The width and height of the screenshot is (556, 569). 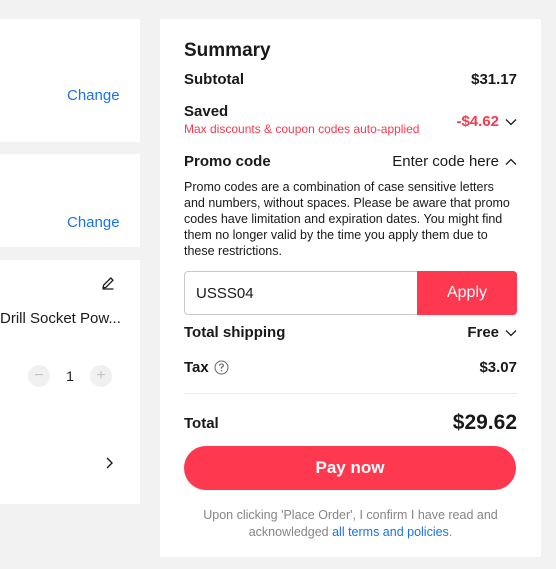 I want to click on total-row: Total $29.62, so click(x=350, y=423).